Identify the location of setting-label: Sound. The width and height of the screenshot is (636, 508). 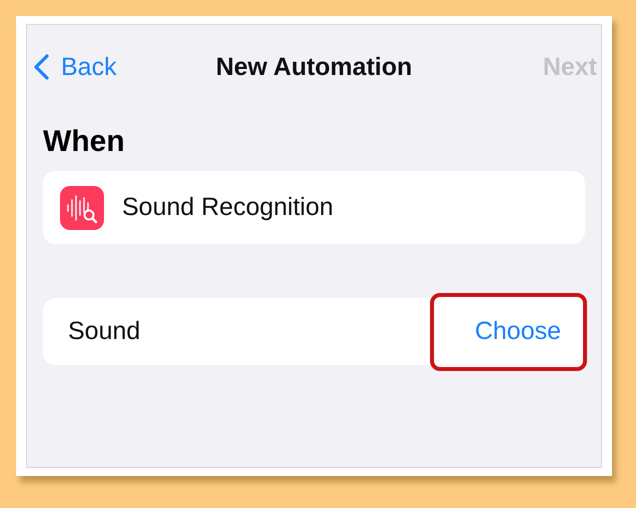
(104, 331).